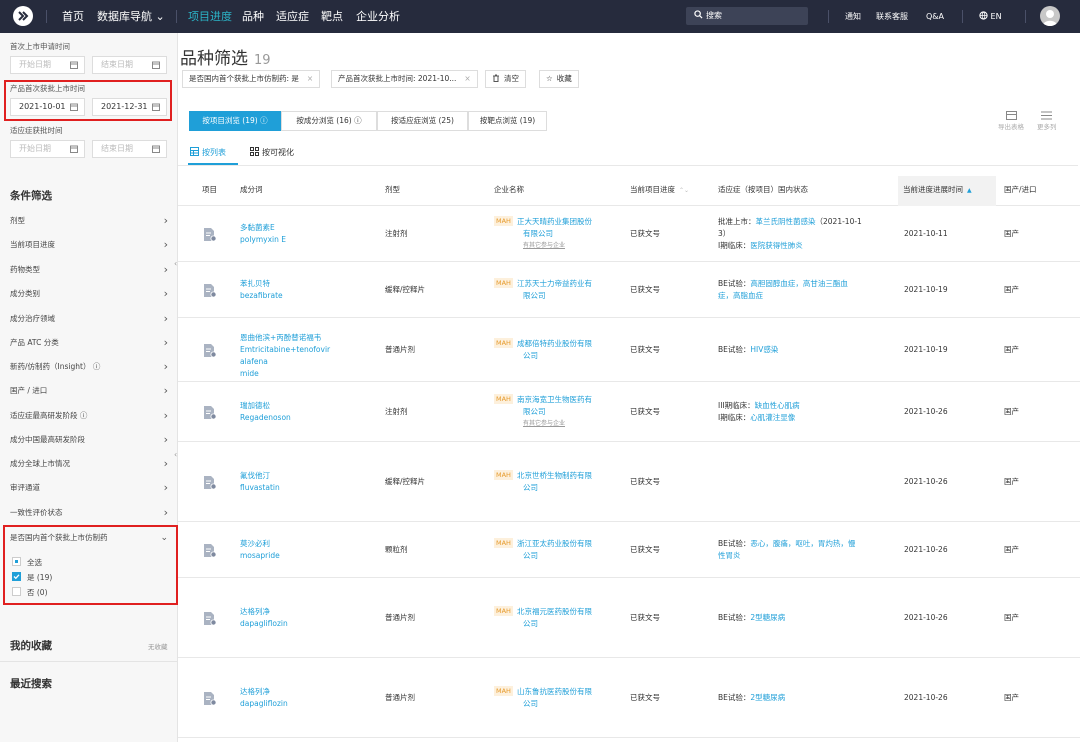 This screenshot has height=742, width=1080. I want to click on tab-by-ingredient: 按成分浏览 (16) ⓘ, so click(329, 121).